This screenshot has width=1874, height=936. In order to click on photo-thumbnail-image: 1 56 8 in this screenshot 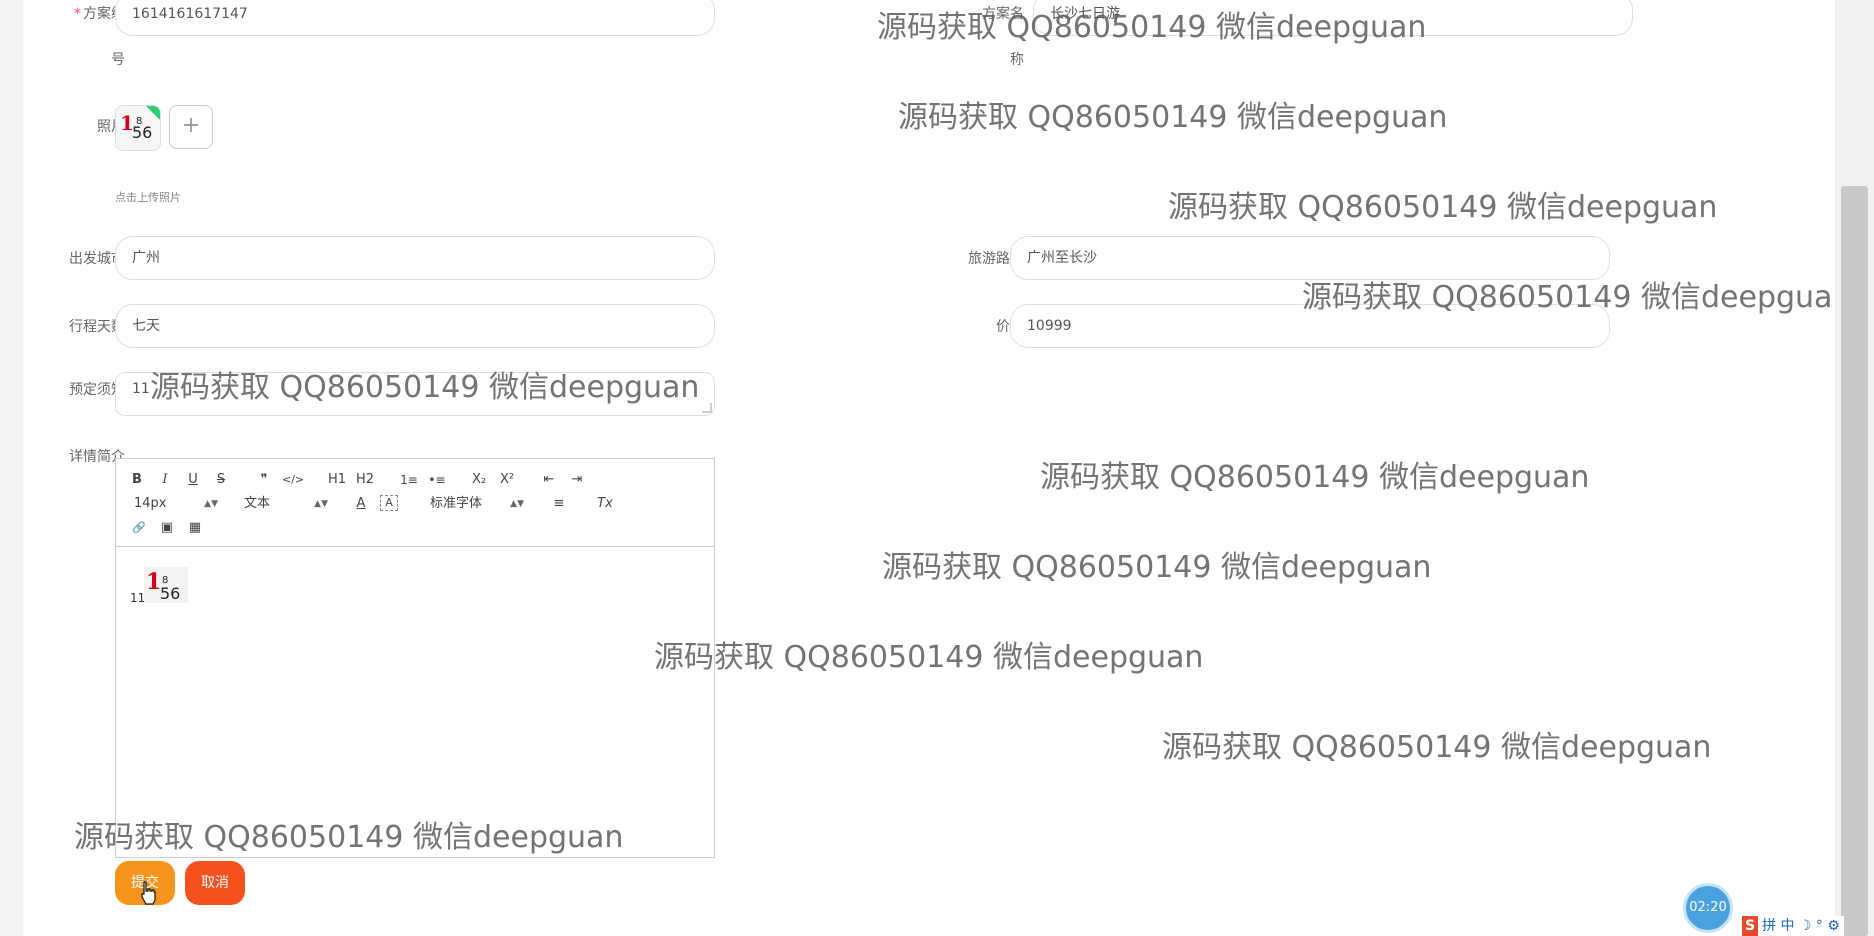, I will do `click(140, 124)`.